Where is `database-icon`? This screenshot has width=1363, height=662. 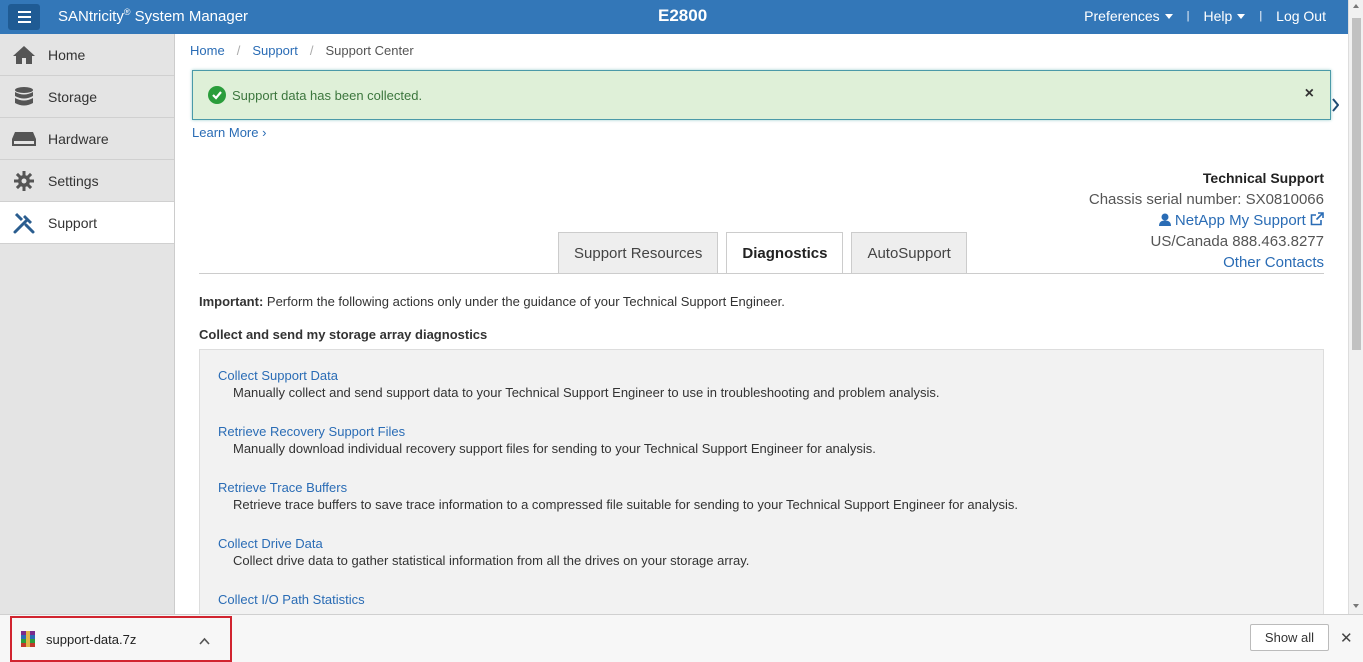
database-icon is located at coordinates (24, 97).